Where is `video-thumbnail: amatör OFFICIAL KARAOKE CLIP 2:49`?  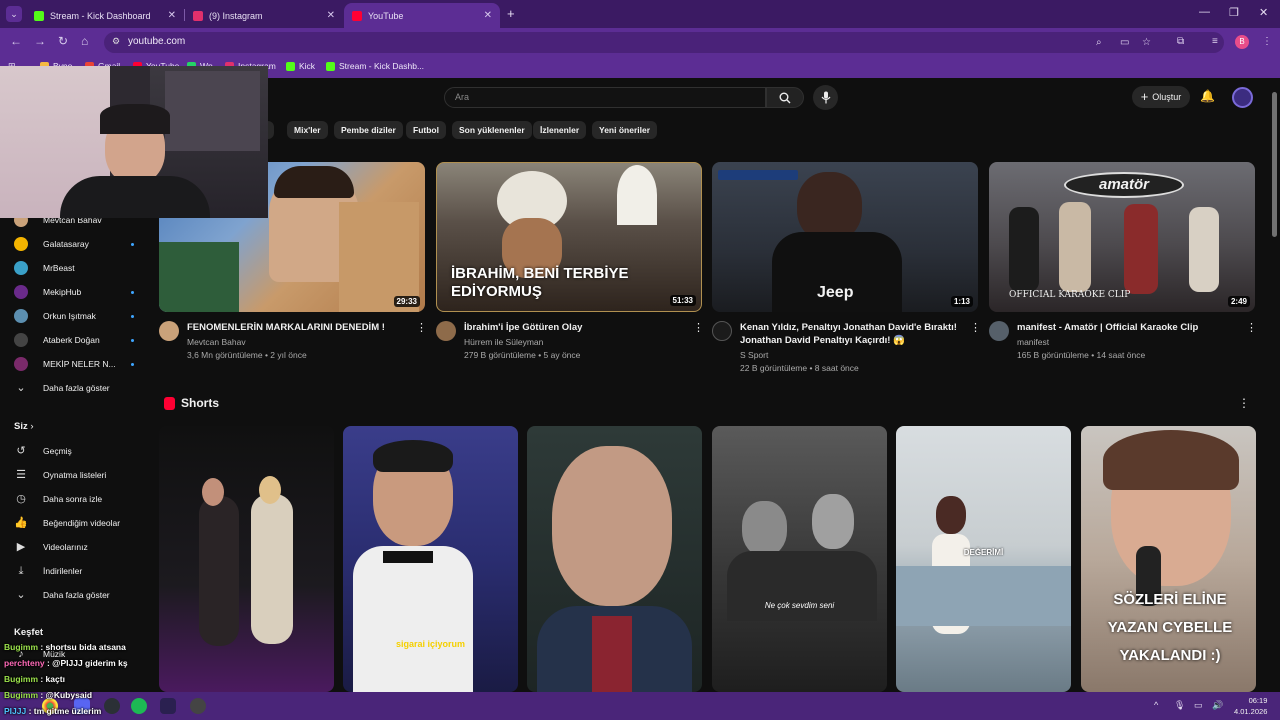
video-thumbnail: amatör OFFICIAL KARAOKE CLIP 2:49 is located at coordinates (1122, 237).